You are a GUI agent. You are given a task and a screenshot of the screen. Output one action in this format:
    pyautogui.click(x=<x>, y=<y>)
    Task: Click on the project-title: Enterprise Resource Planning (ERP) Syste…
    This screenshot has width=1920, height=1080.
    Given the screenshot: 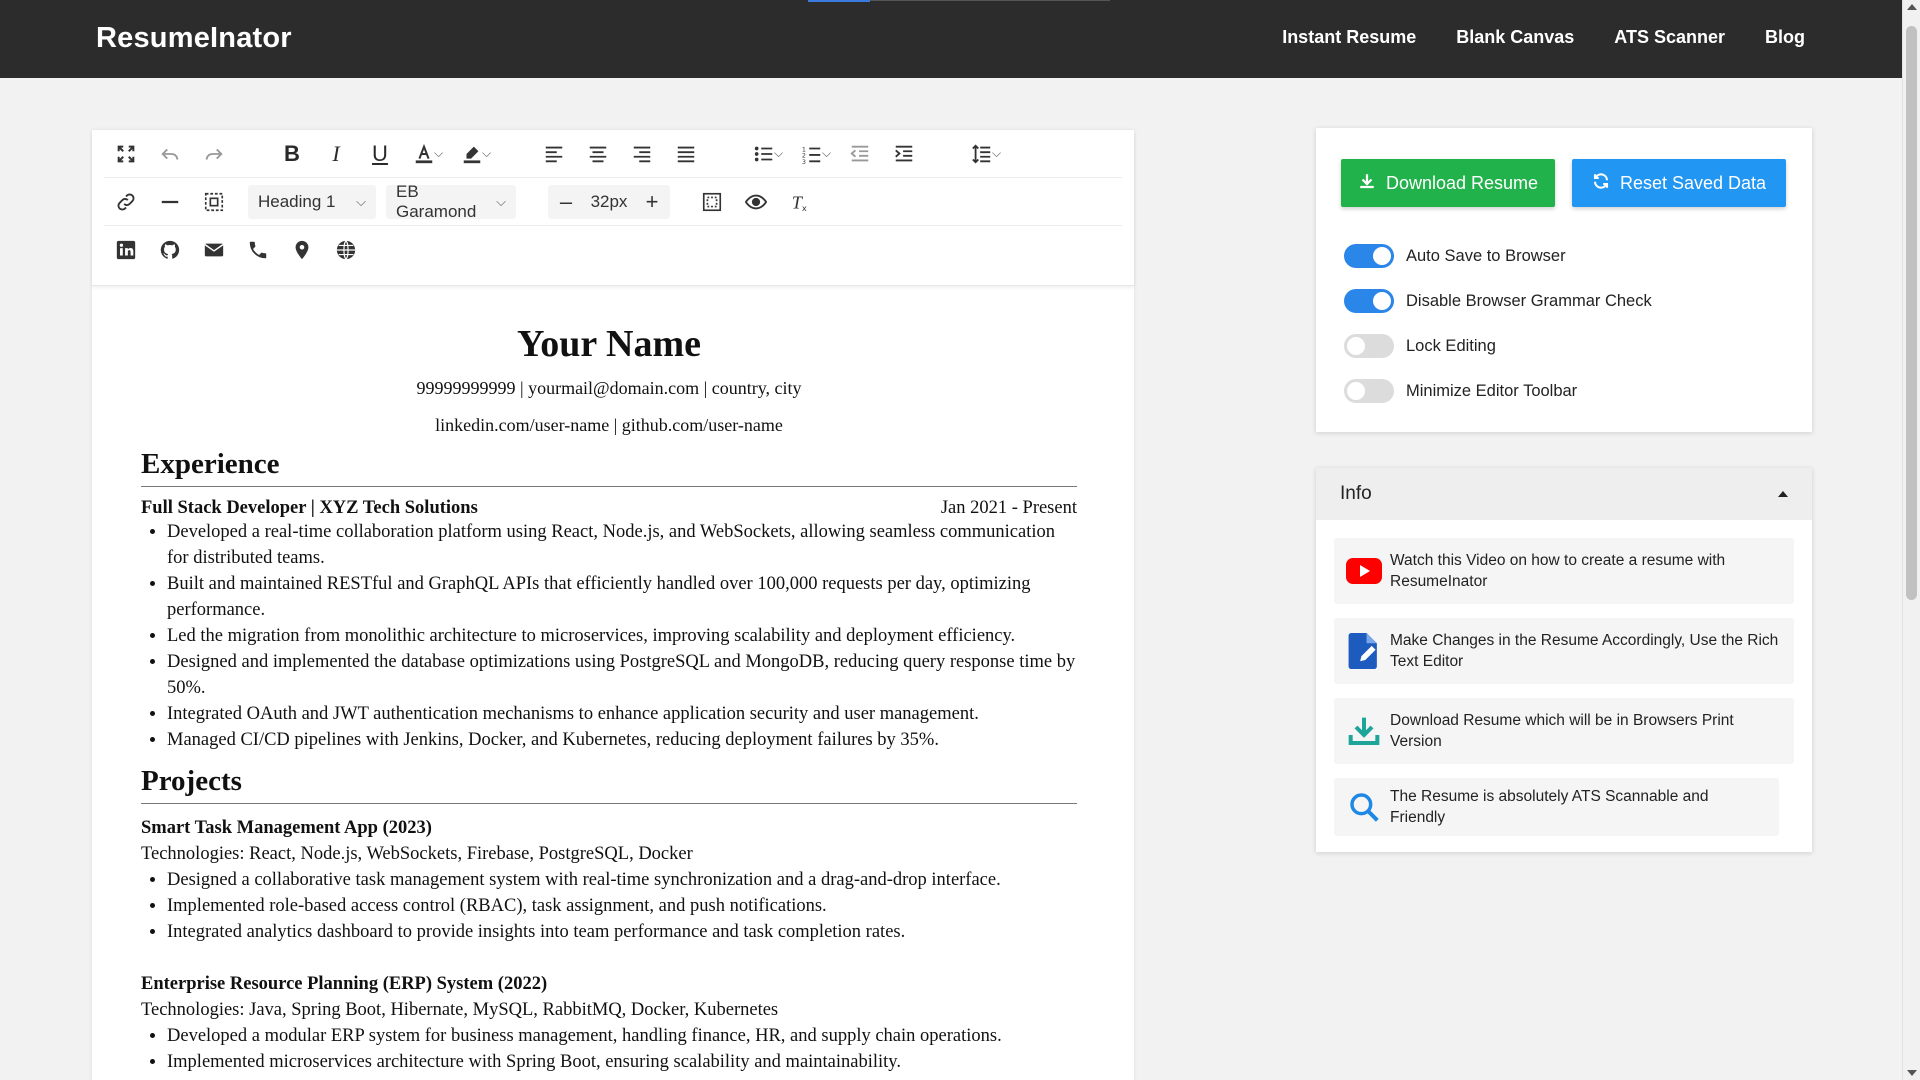 What is the action you would take?
    pyautogui.click(x=344, y=984)
    